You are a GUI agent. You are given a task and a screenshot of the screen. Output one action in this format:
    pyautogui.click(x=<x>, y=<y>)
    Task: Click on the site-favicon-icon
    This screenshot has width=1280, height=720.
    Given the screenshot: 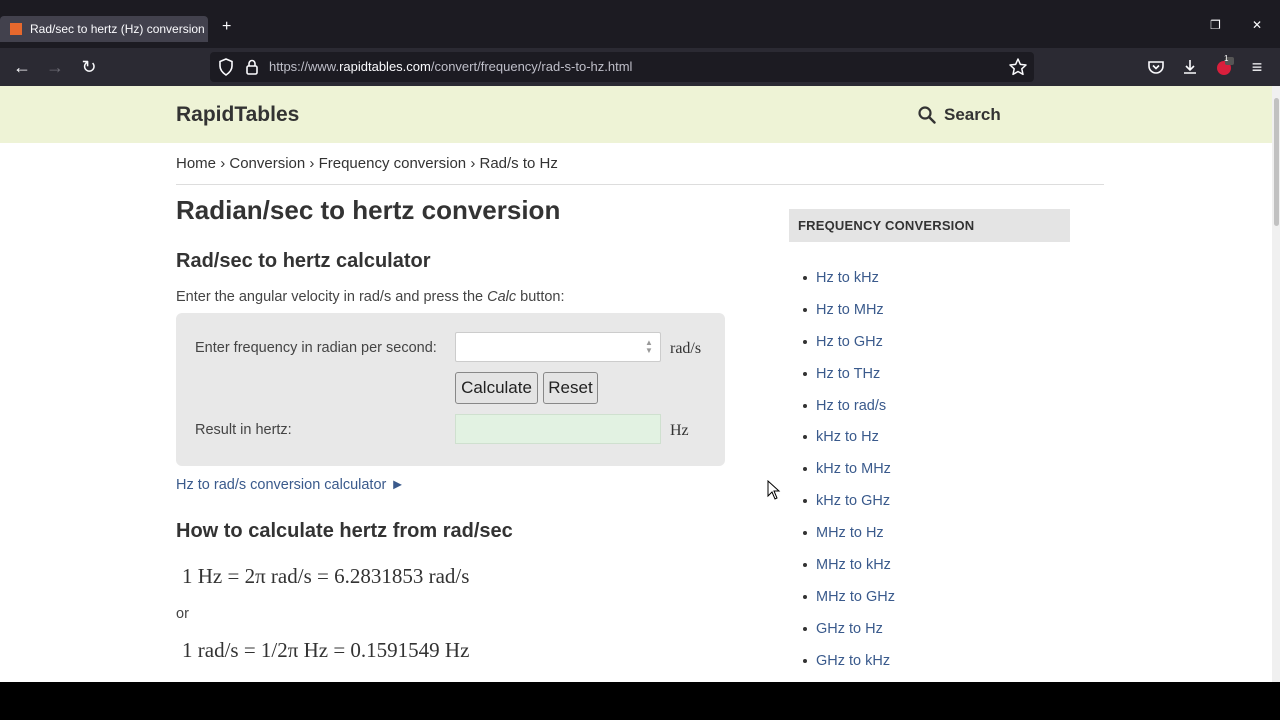 What is the action you would take?
    pyautogui.click(x=16, y=29)
    